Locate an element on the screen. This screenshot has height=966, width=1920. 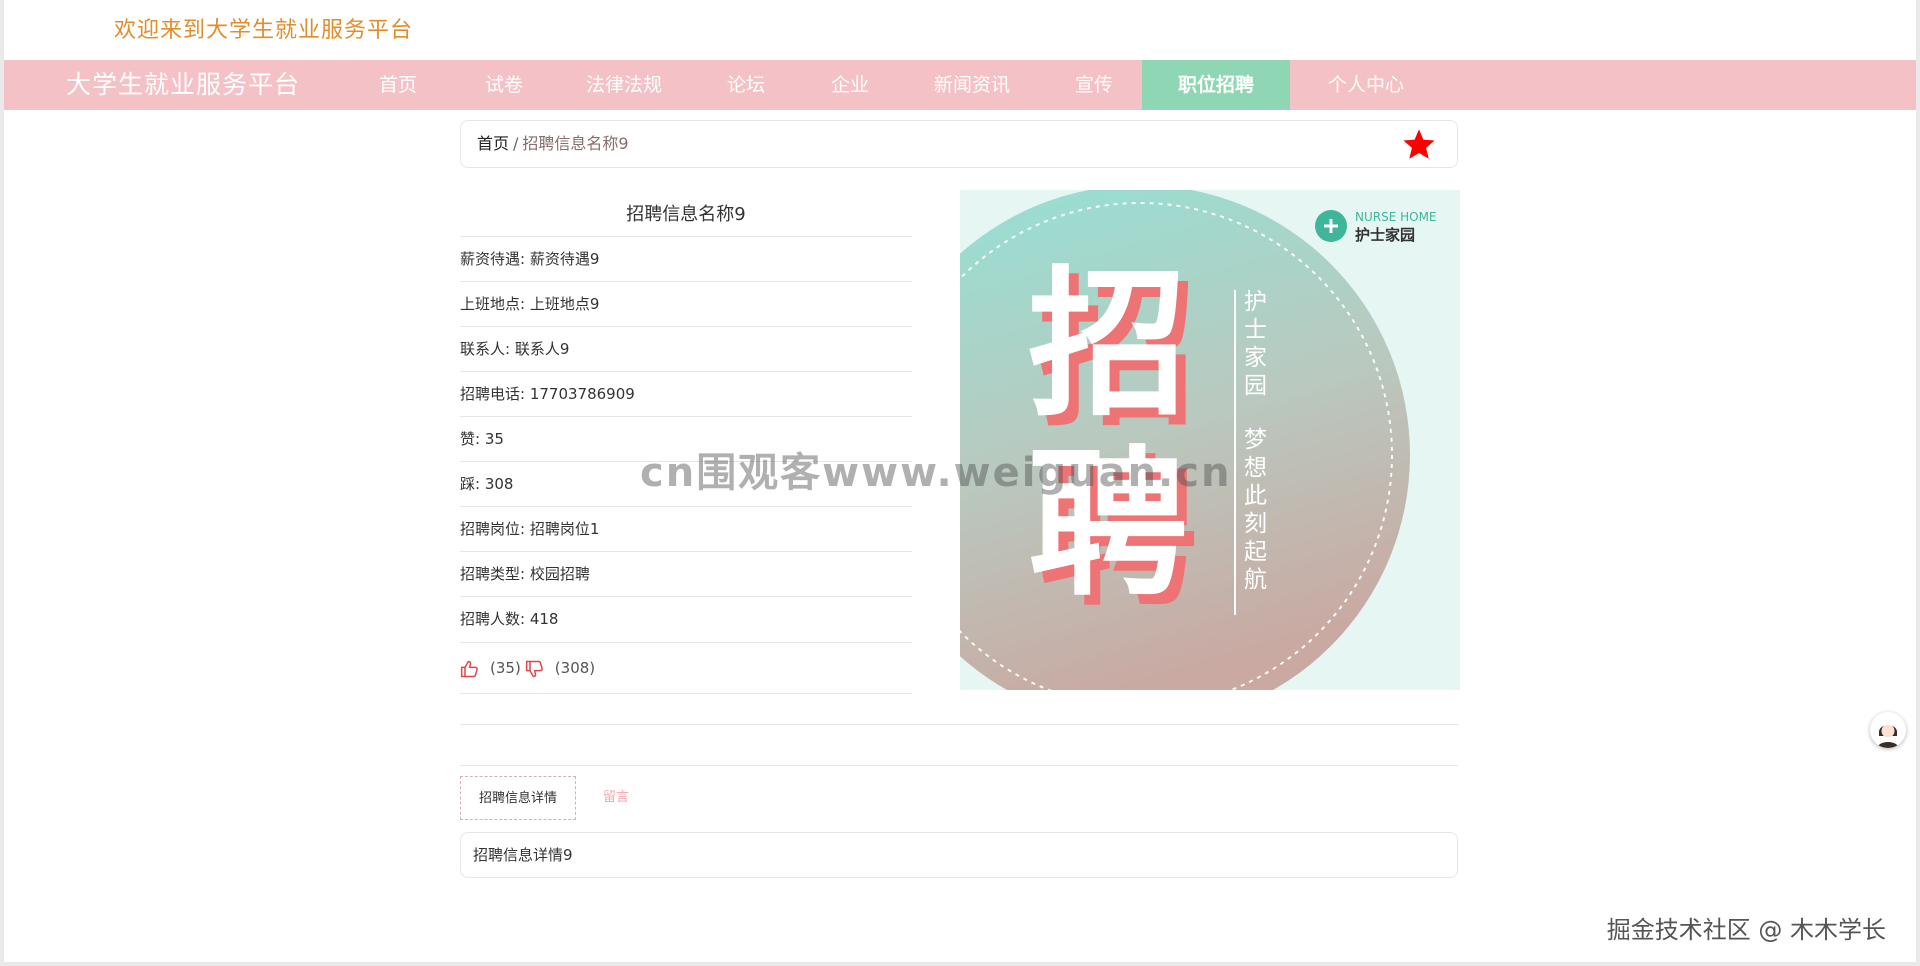
info-row-phone: 招聘电话: 17703786909 is located at coordinates (686, 393).